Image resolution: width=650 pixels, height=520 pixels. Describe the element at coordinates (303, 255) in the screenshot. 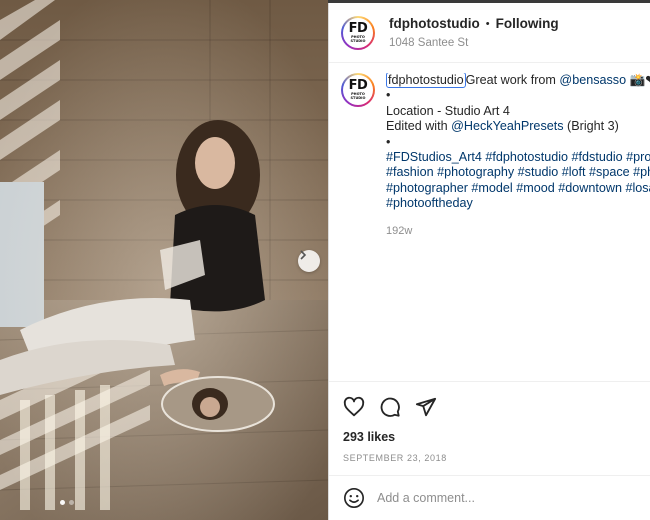

I see `chevron-right-icon` at that location.